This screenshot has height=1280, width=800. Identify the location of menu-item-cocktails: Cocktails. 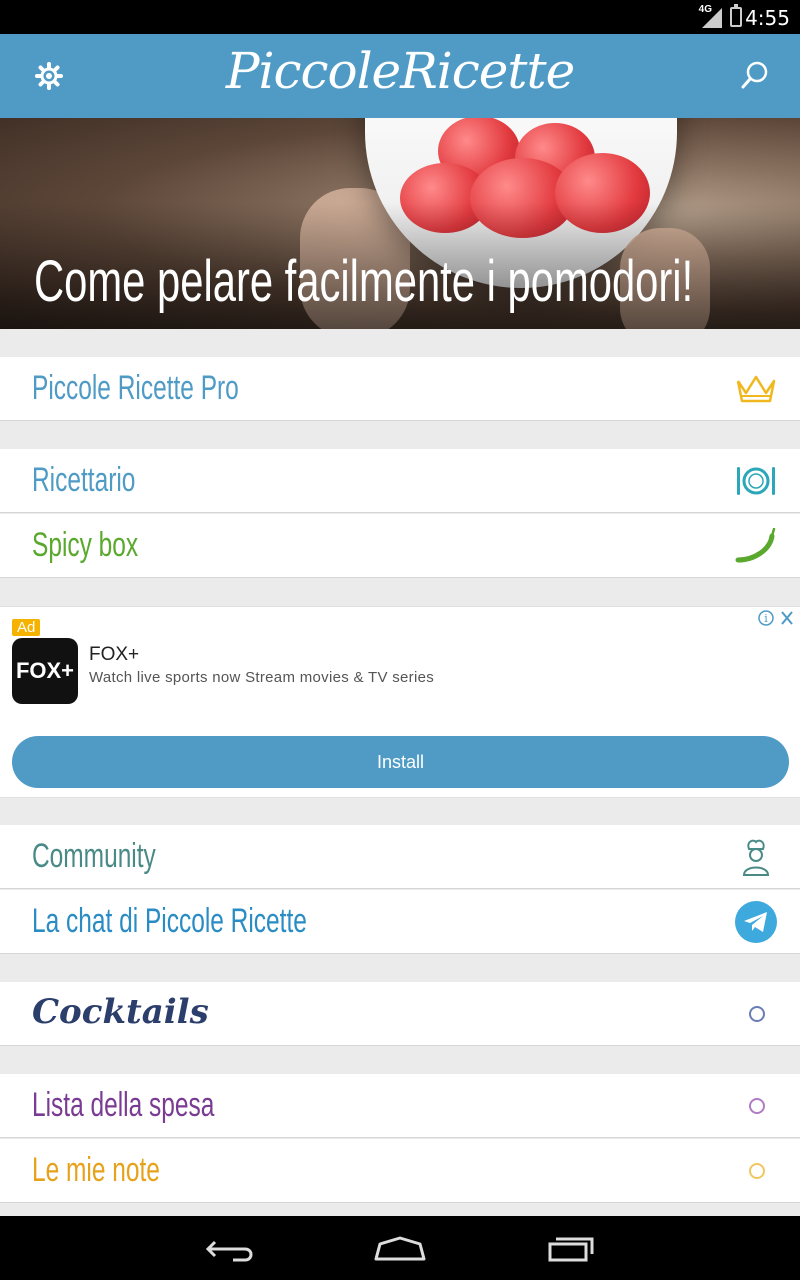
(400, 1014).